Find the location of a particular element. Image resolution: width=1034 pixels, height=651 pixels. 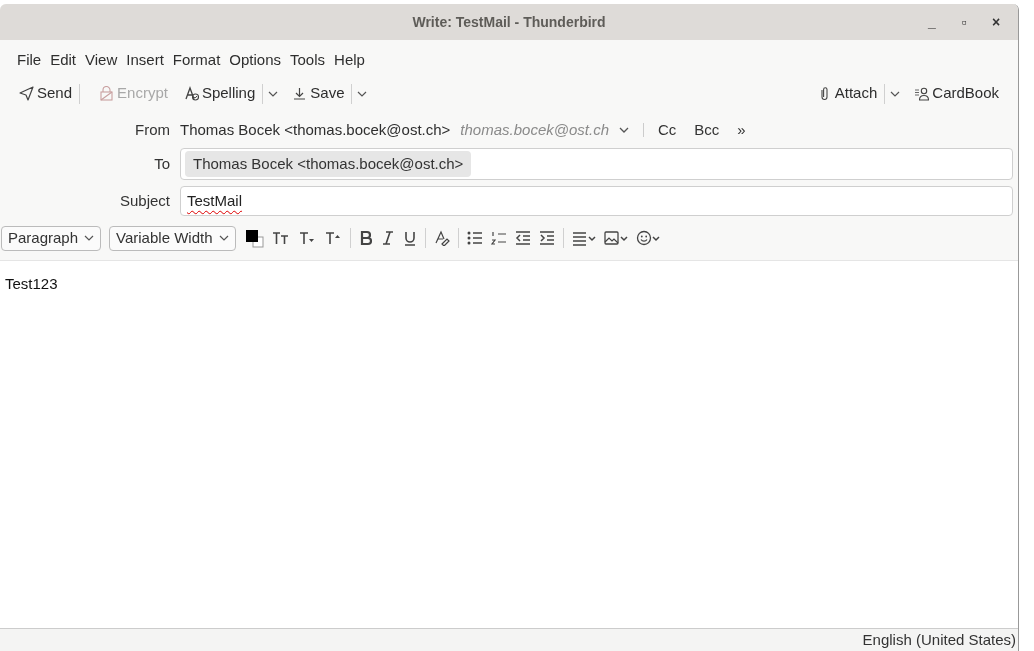

outdent-icon is located at coordinates (522, 238).